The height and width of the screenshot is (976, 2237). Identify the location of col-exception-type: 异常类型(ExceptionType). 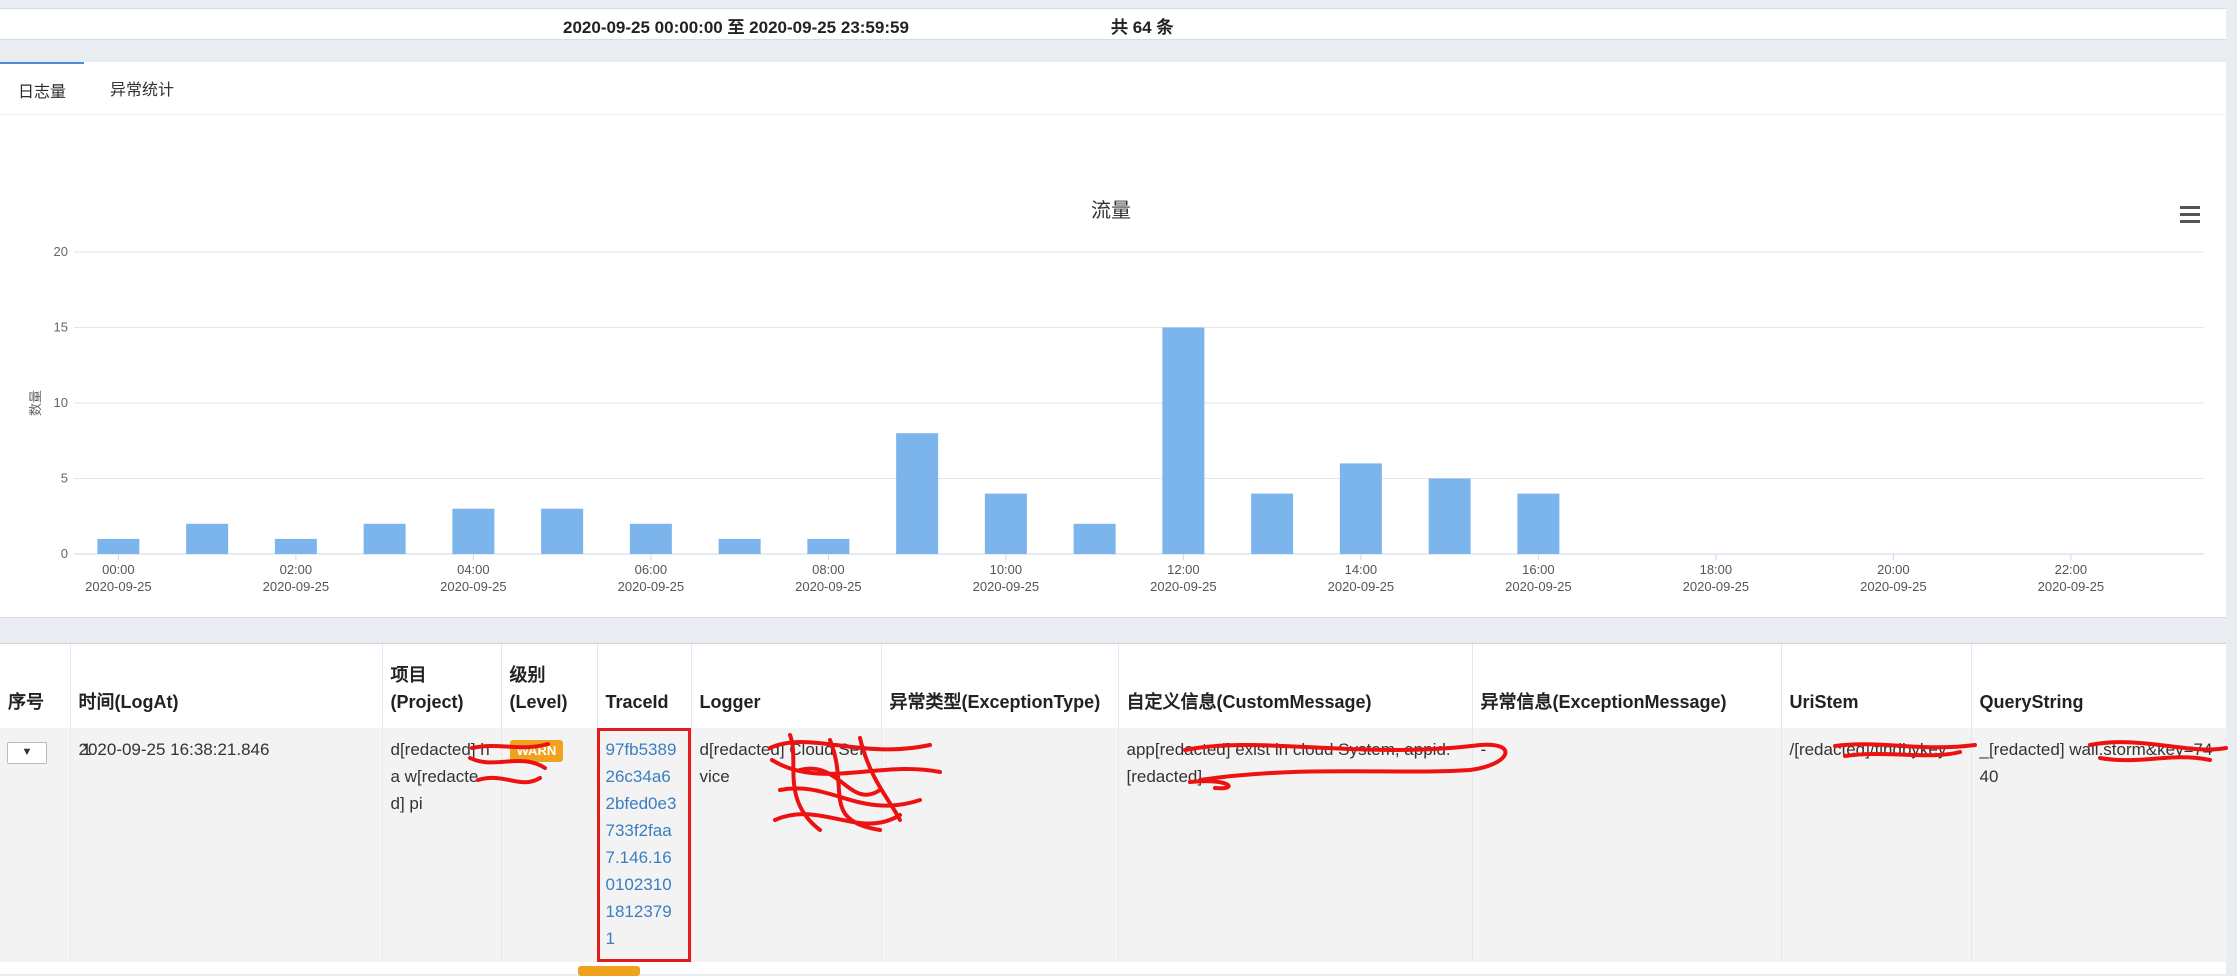
(999, 686).